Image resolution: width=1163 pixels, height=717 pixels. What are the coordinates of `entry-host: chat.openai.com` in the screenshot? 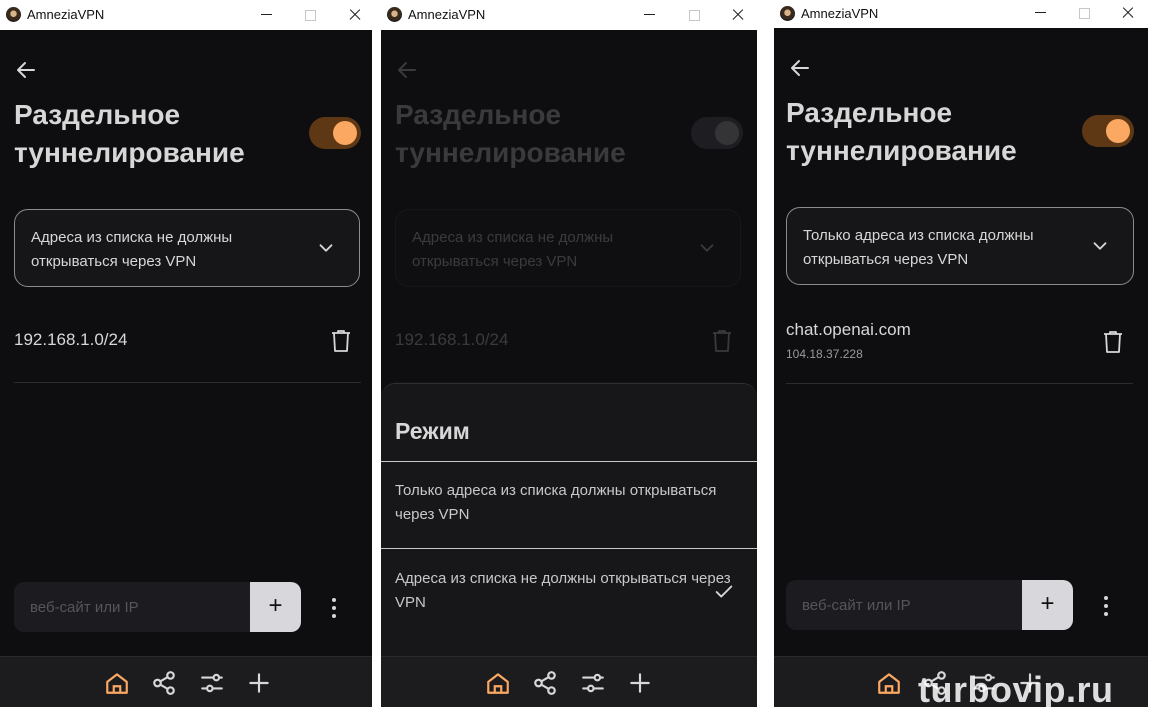 It's located at (848, 329).